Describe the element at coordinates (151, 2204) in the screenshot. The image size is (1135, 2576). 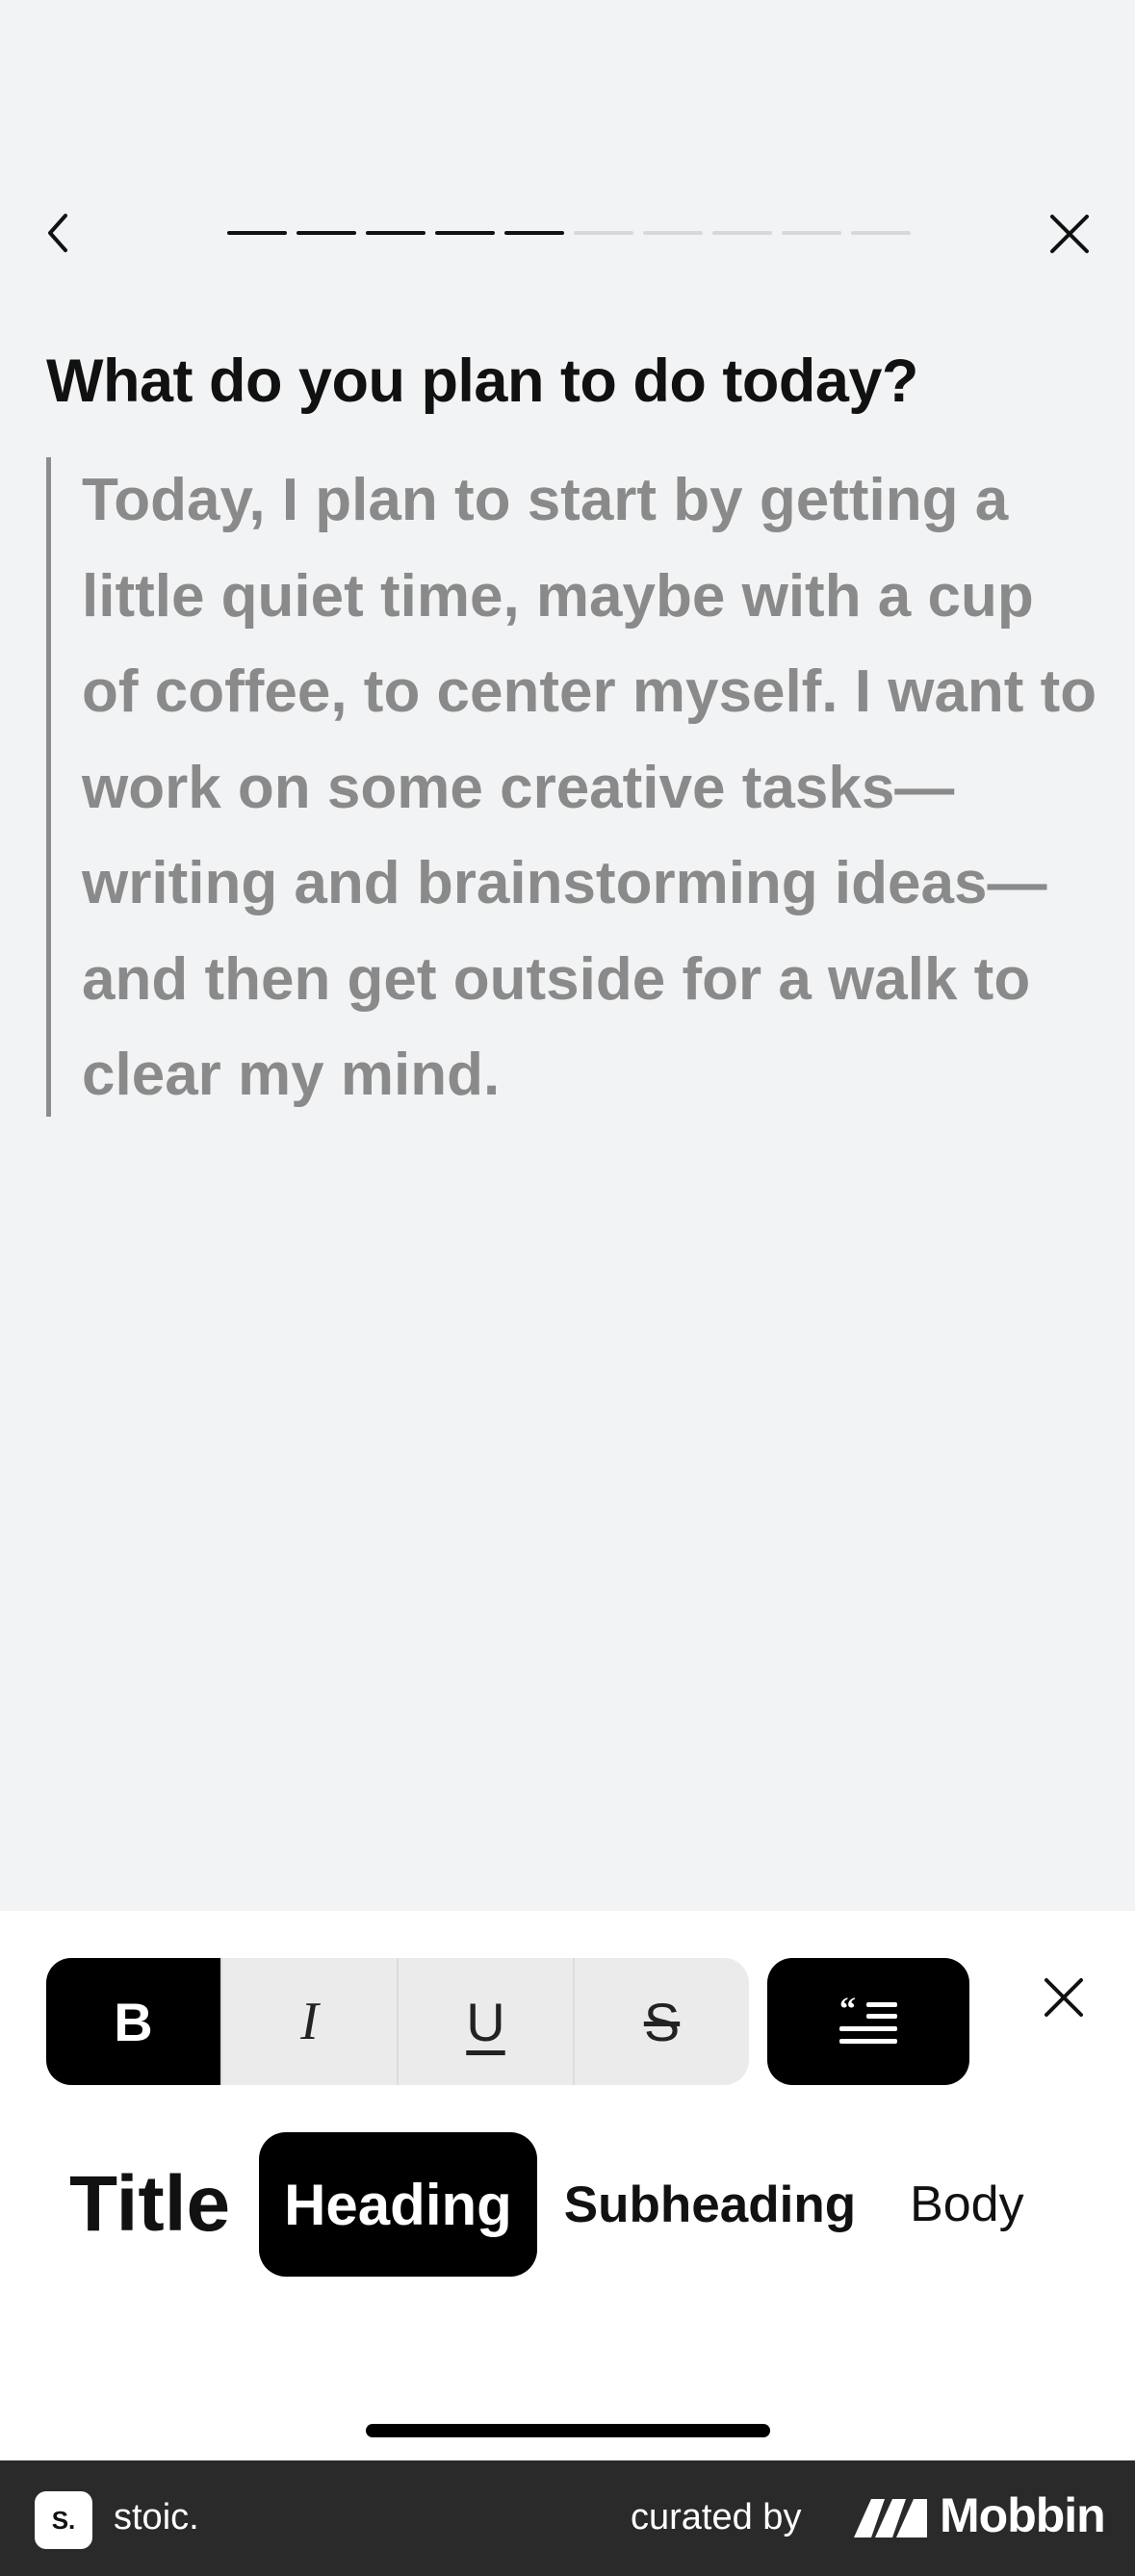
I see `text-style-title: Title` at that location.